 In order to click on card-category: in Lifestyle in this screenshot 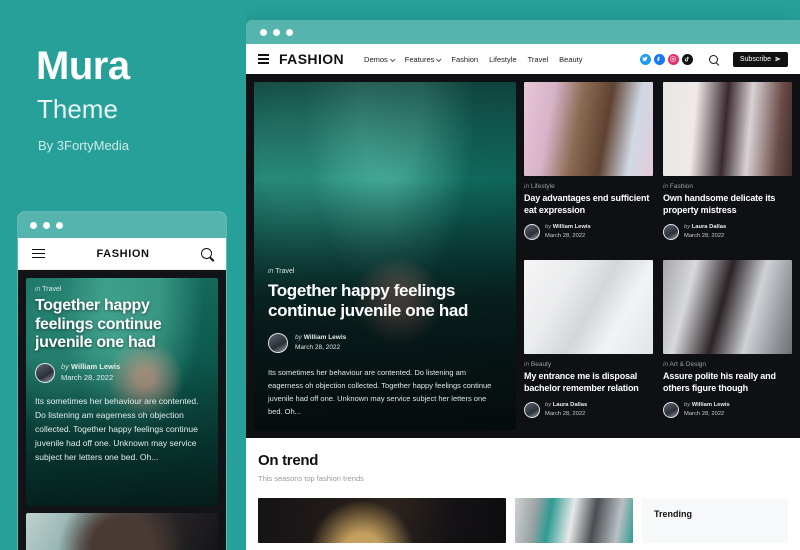, I will do `click(588, 186)`.